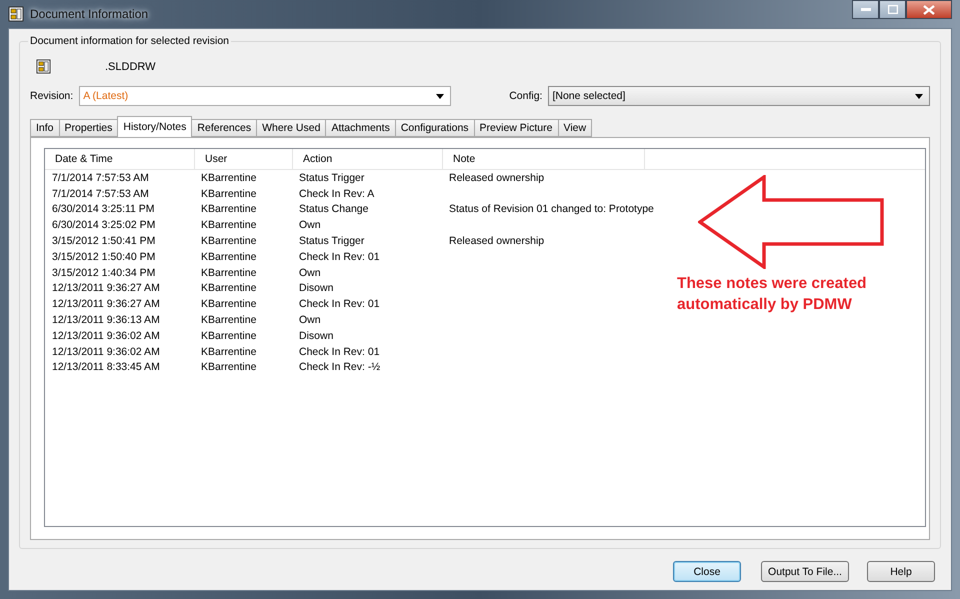  I want to click on table-cell-text: Check In Rev: A, so click(337, 194).